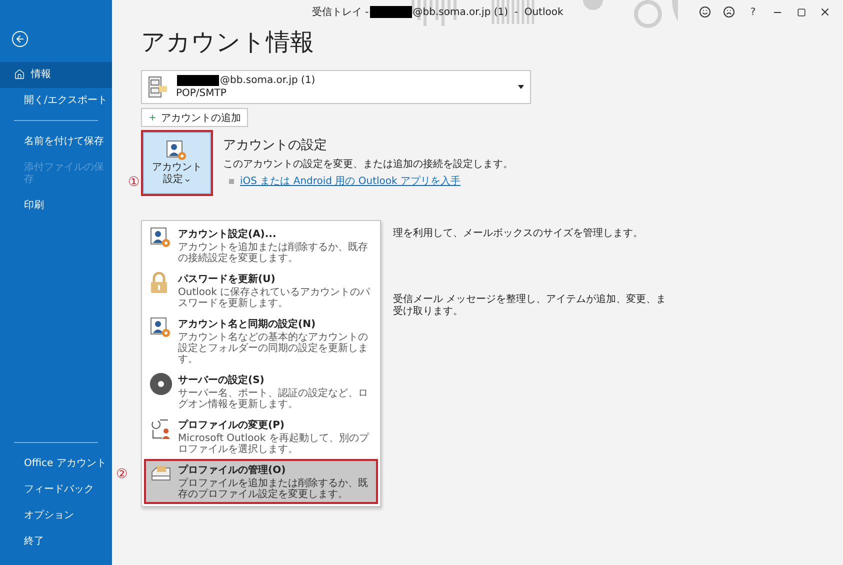  What do you see at coordinates (228, 42) in the screenshot?
I see `page-title: アカウント情報` at bounding box center [228, 42].